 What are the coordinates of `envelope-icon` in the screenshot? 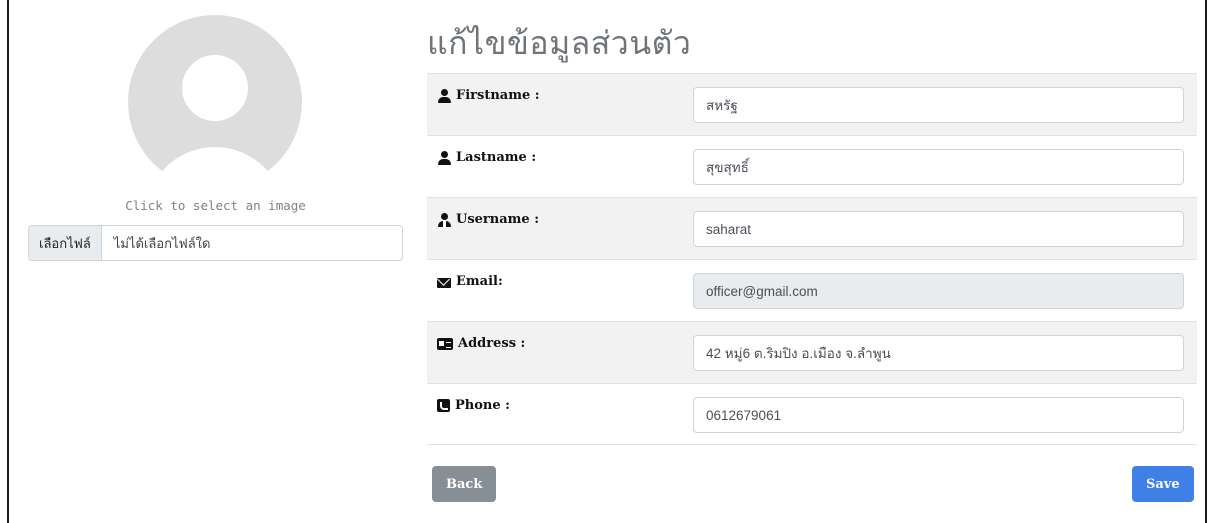 It's located at (444, 282).